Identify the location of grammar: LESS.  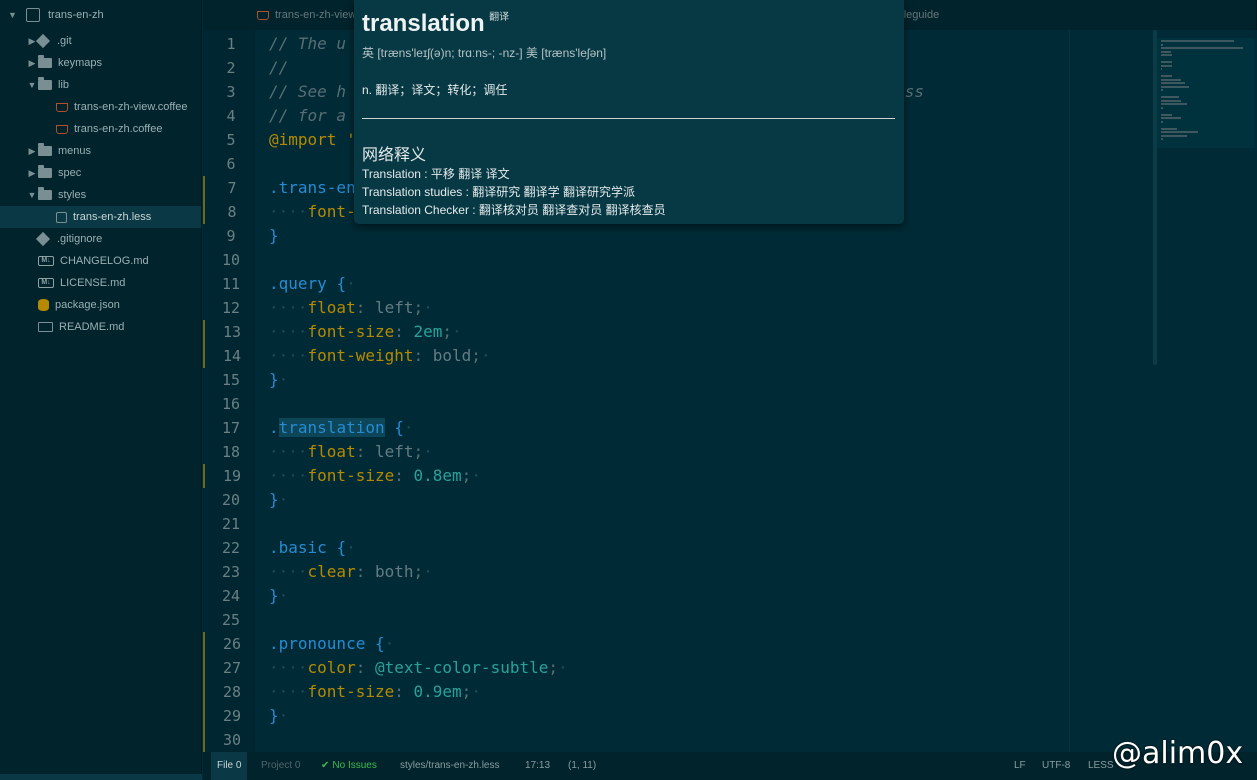
(1101, 766).